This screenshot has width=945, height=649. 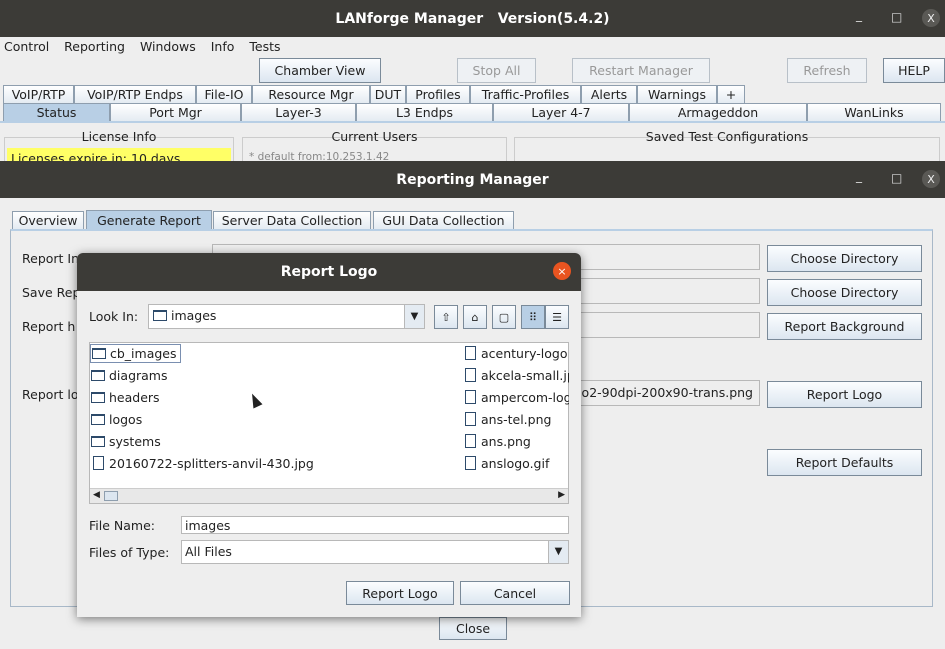 I want to click on menu-bar: Control Reporting Windows Info Tests, so click(x=148, y=46).